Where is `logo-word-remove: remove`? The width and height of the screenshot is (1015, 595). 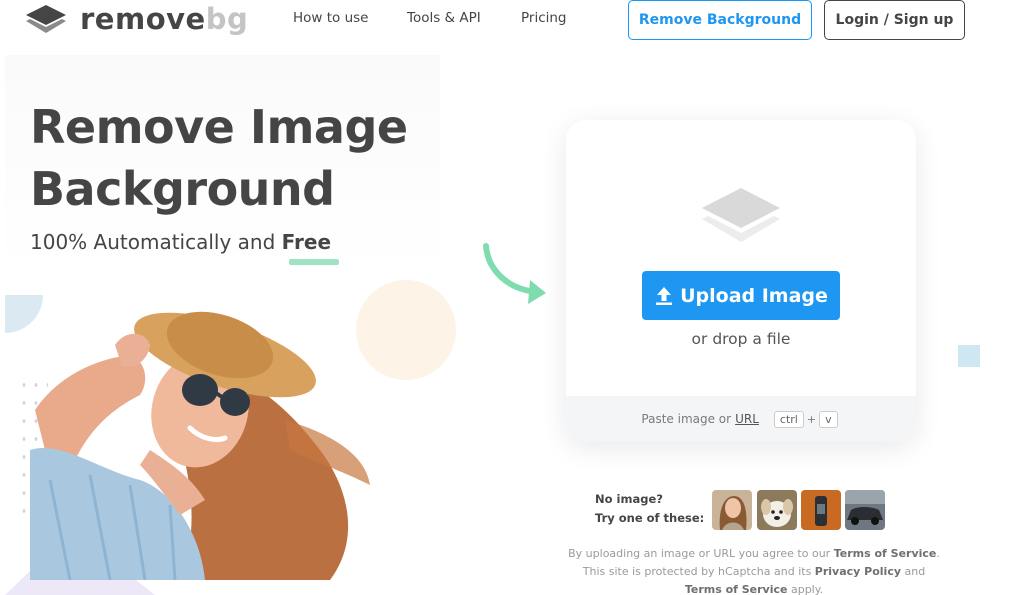 logo-word-remove: remove is located at coordinates (143, 19).